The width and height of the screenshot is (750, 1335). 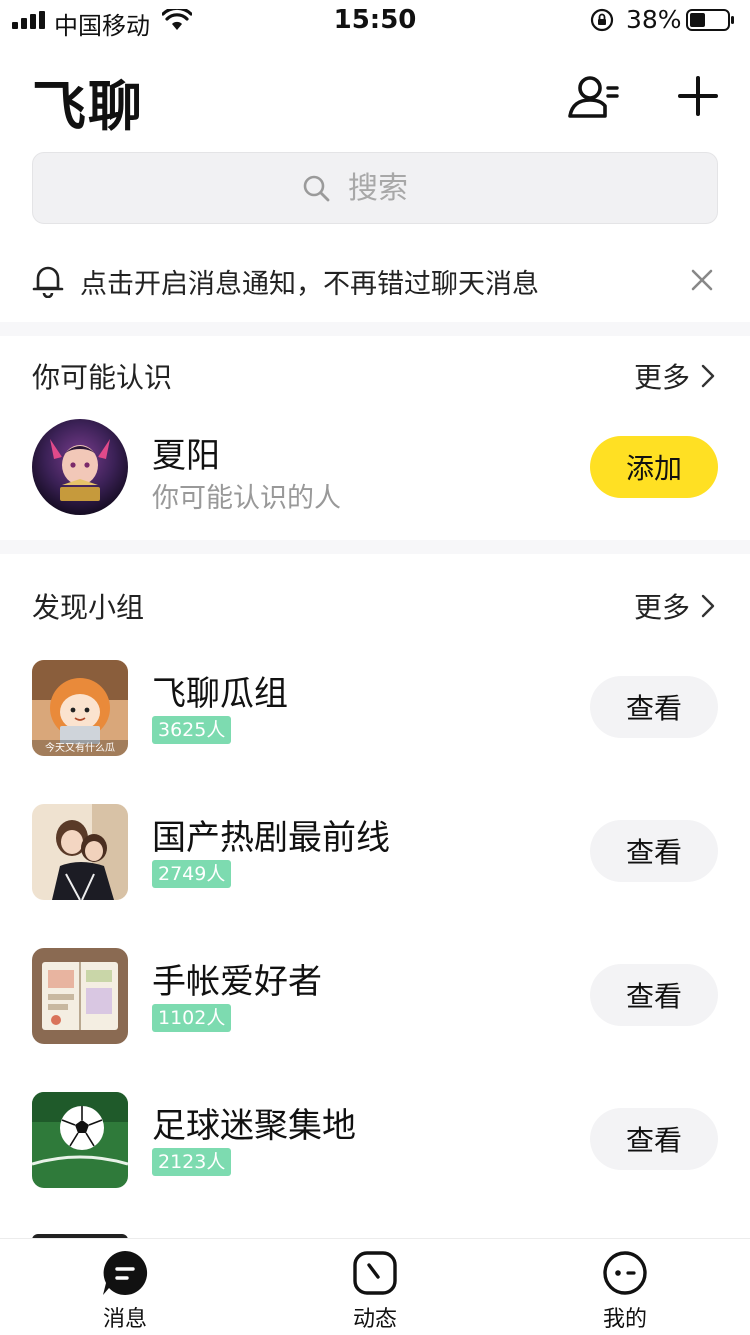 I want to click on tab-label: 消息, so click(x=124, y=1319).